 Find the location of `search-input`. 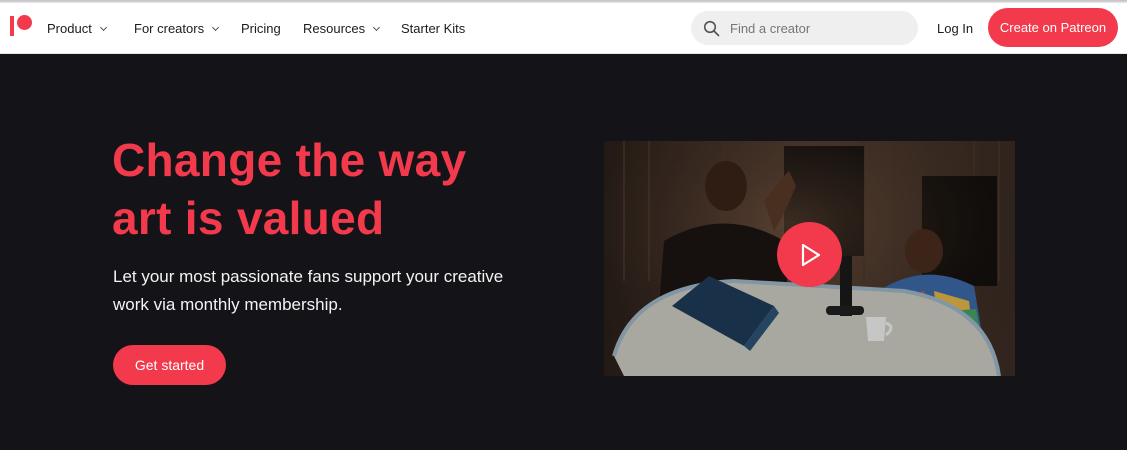

search-input is located at coordinates (810, 28).